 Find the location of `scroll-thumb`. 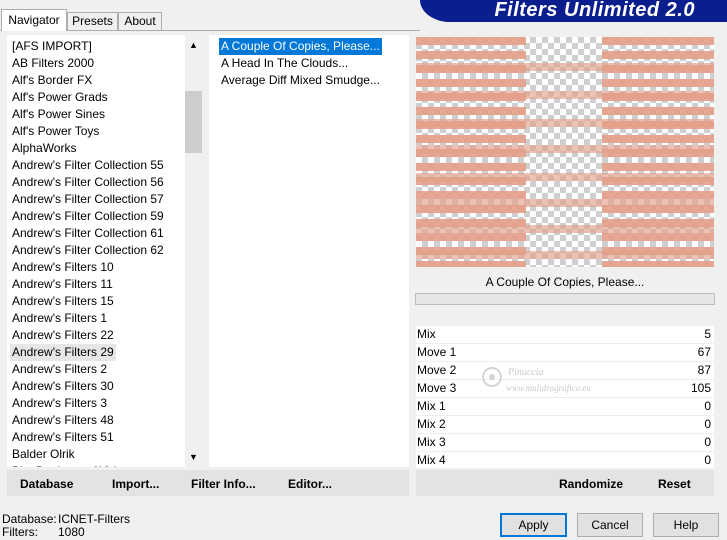

scroll-thumb is located at coordinates (193, 122).